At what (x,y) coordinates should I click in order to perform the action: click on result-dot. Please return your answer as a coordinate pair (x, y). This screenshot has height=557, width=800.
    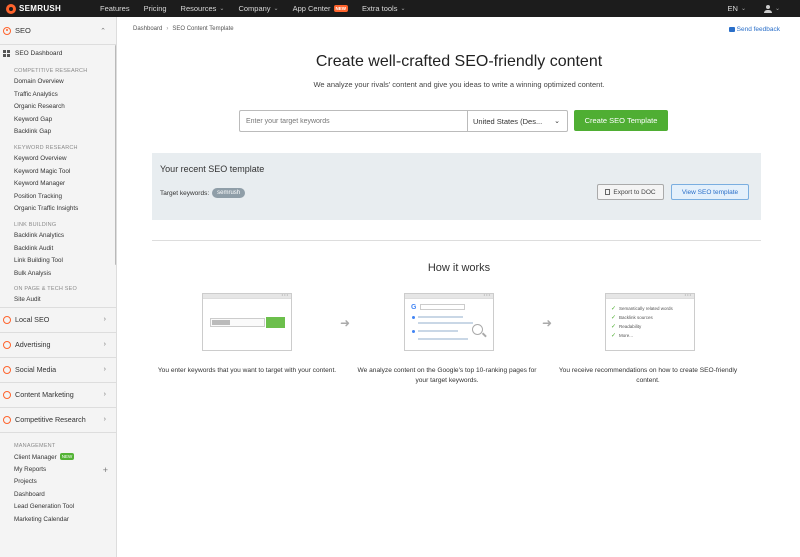
    Looking at the image, I should click on (413, 317).